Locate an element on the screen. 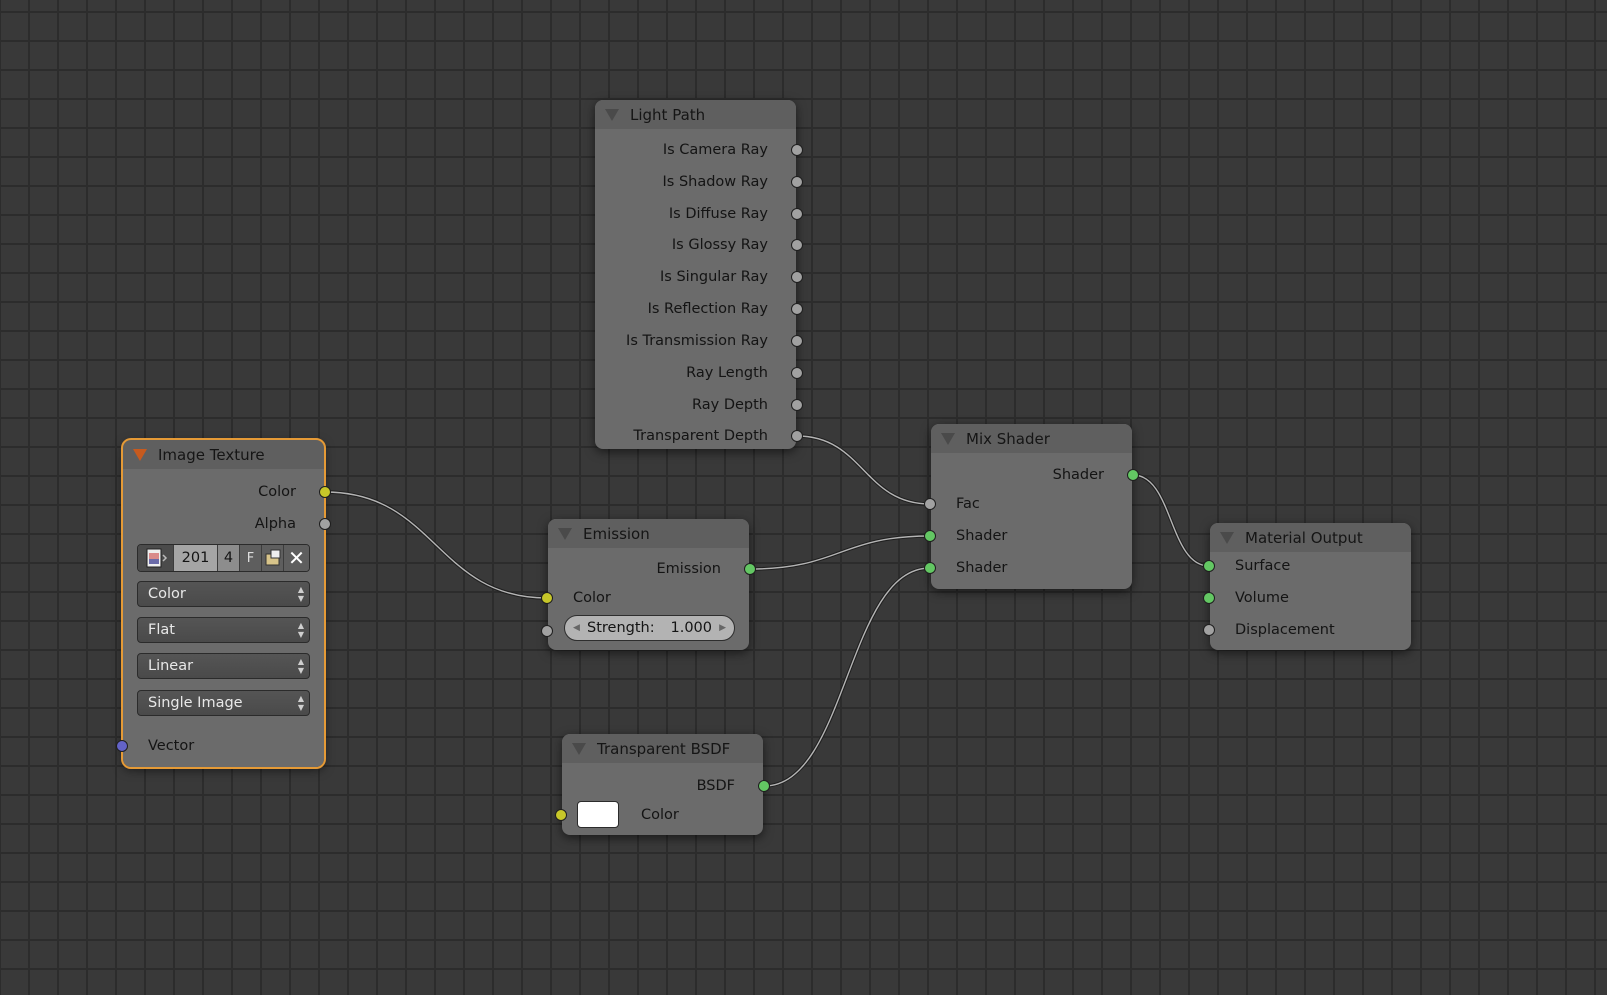  output-ray-depth: Ray Depth is located at coordinates (699, 405).